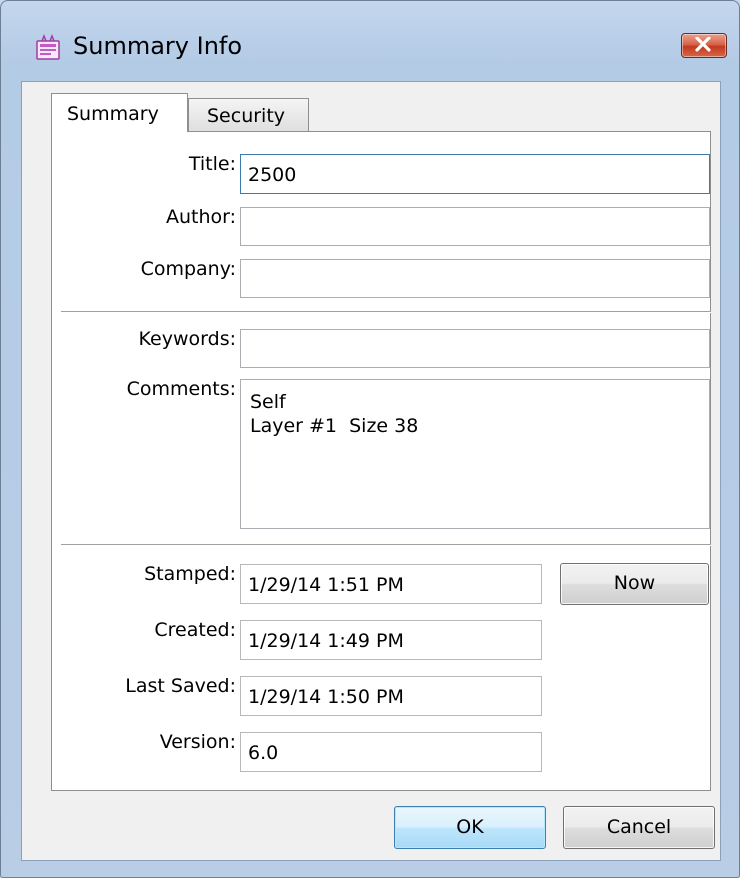  What do you see at coordinates (180, 686) in the screenshot?
I see `last-saved-label: Last Saved:` at bounding box center [180, 686].